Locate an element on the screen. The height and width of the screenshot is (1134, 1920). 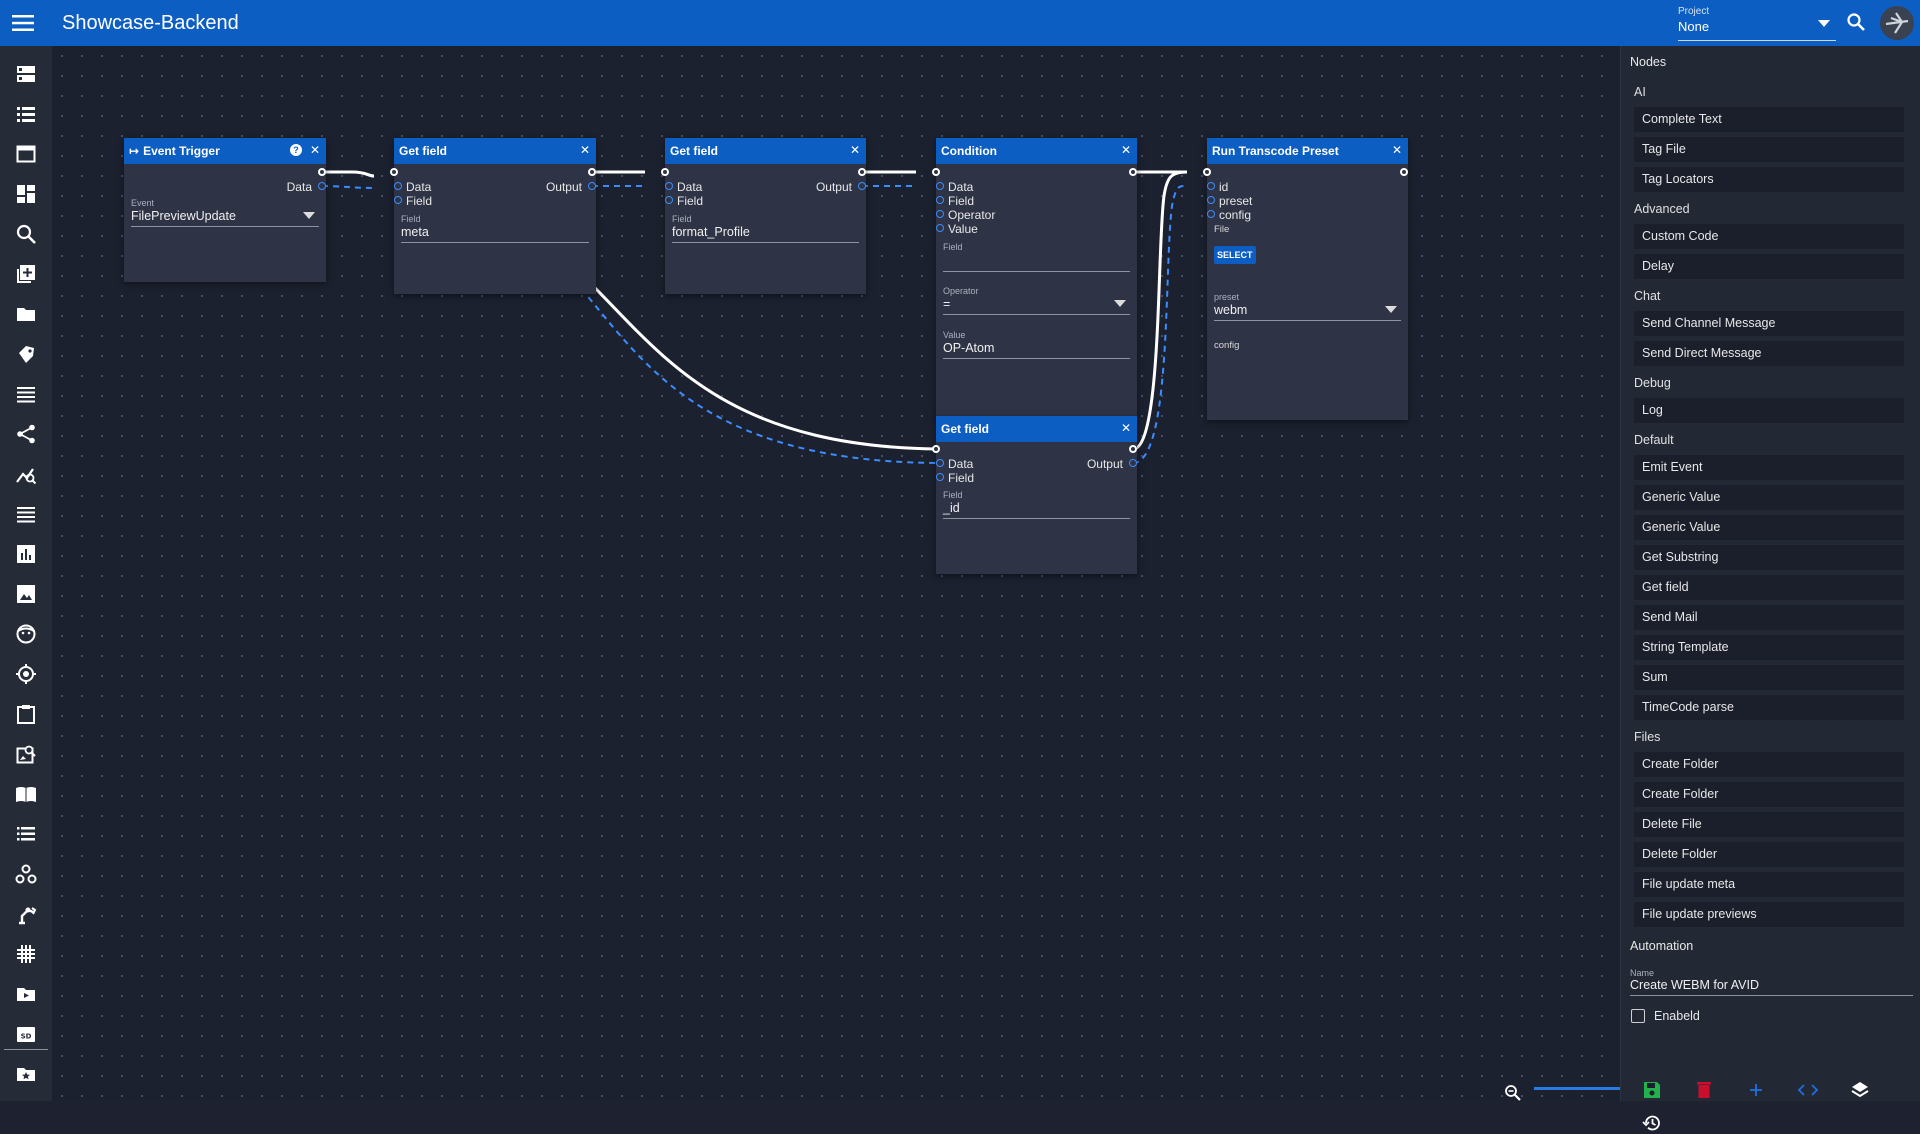
node-item: Send Mail is located at coordinates (1769, 617).